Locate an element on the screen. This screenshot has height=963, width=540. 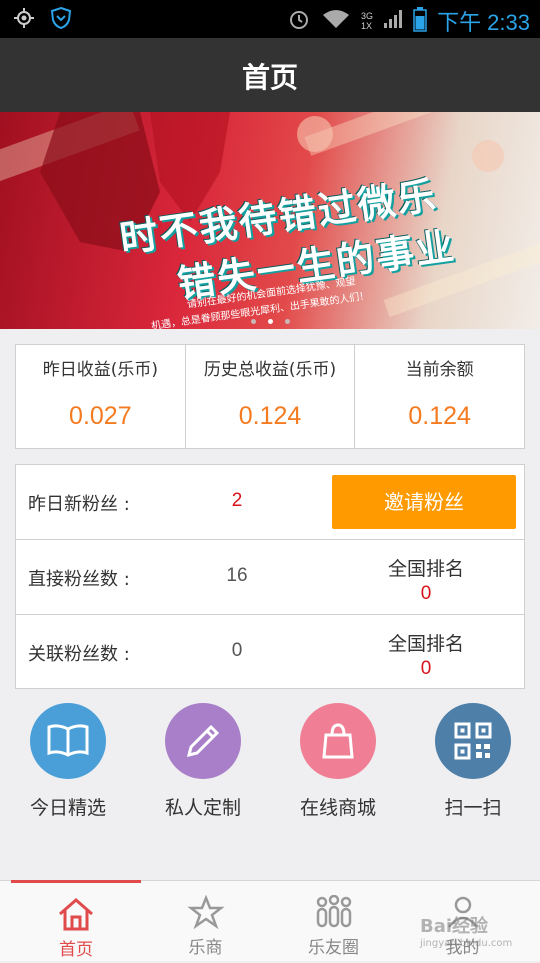
shortcut-scan: 扫一扫 is located at coordinates (473, 761).